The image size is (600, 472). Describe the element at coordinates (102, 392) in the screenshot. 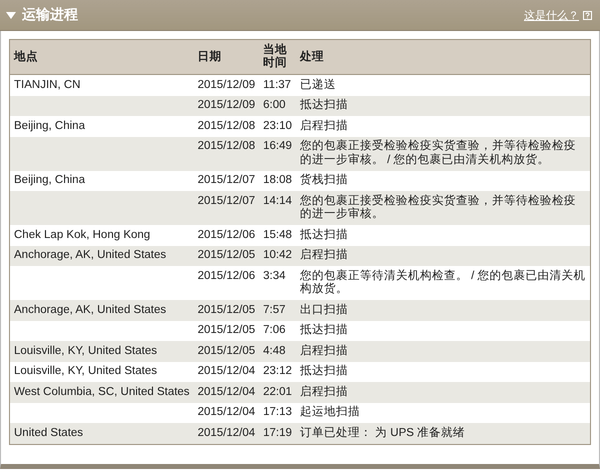

I see `location-cell: West Columbia, SC, United States` at that location.